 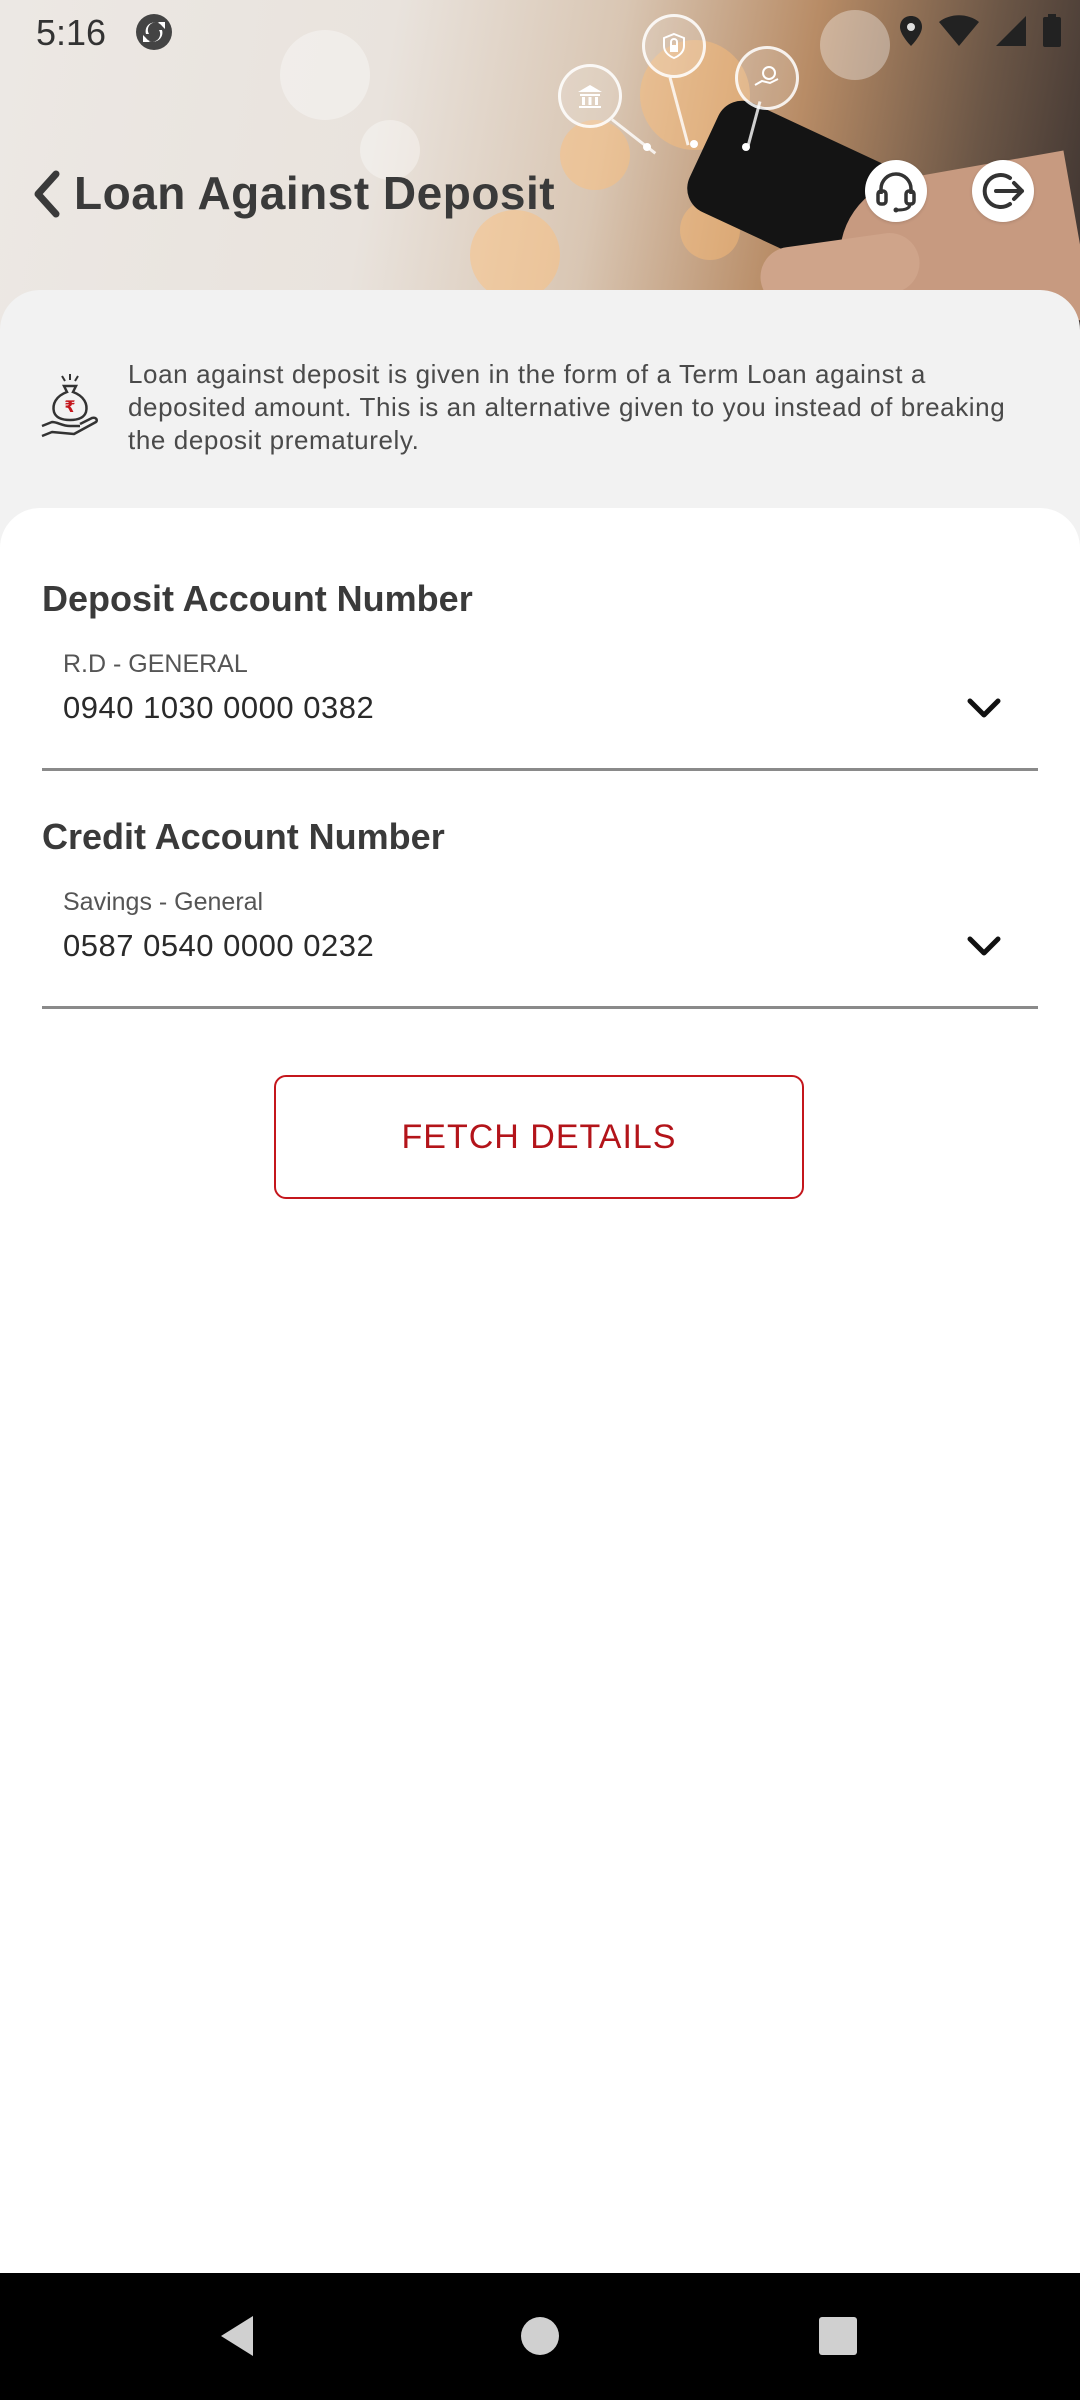 I want to click on system-nav-bar, so click(x=540, y=2336).